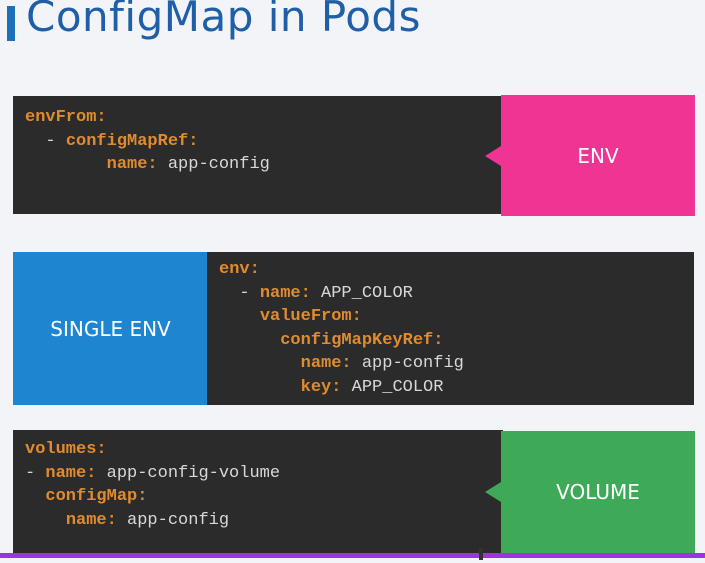  Describe the element at coordinates (66, 117) in the screenshot. I see `code-key: envFrom:` at that location.